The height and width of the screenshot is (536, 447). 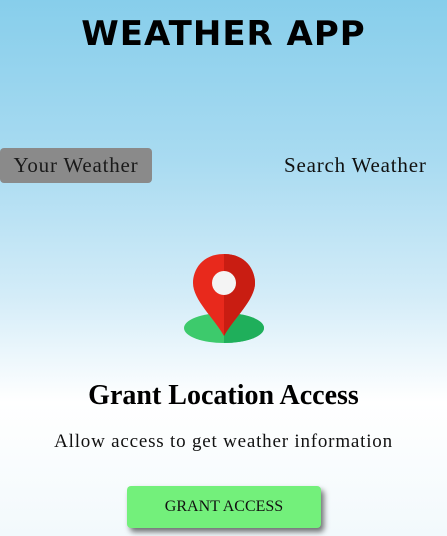 I want to click on grant-location-description: Allow access to get weather information, so click(x=223, y=441).